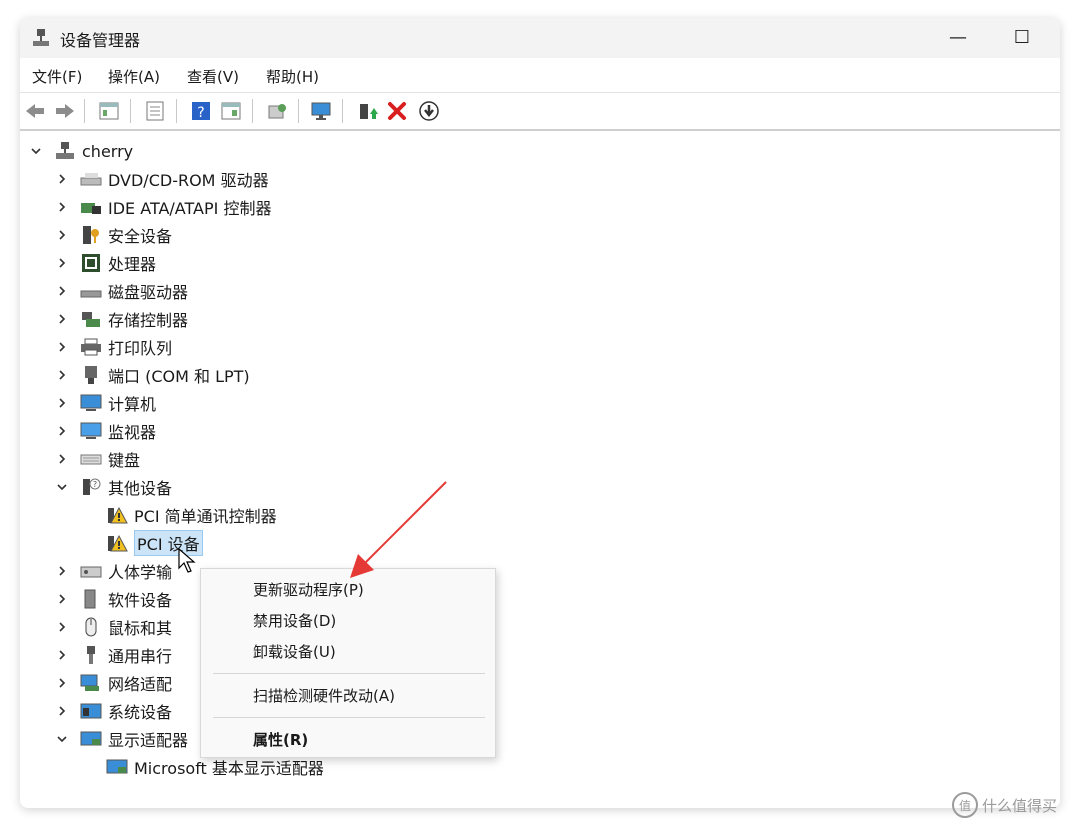  I want to click on properties-icon, so click(109, 111).